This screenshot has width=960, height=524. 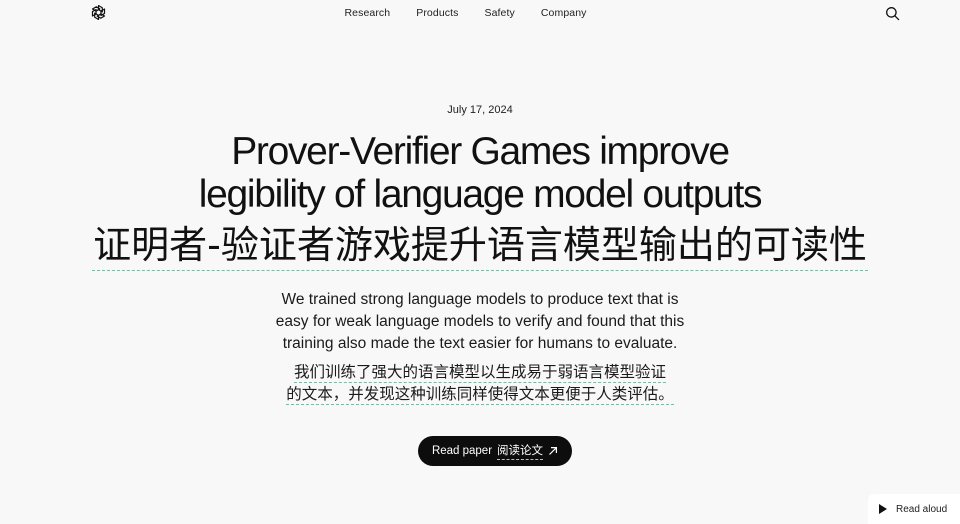 I want to click on nav-links: Research Products Safety Company, so click(x=480, y=13).